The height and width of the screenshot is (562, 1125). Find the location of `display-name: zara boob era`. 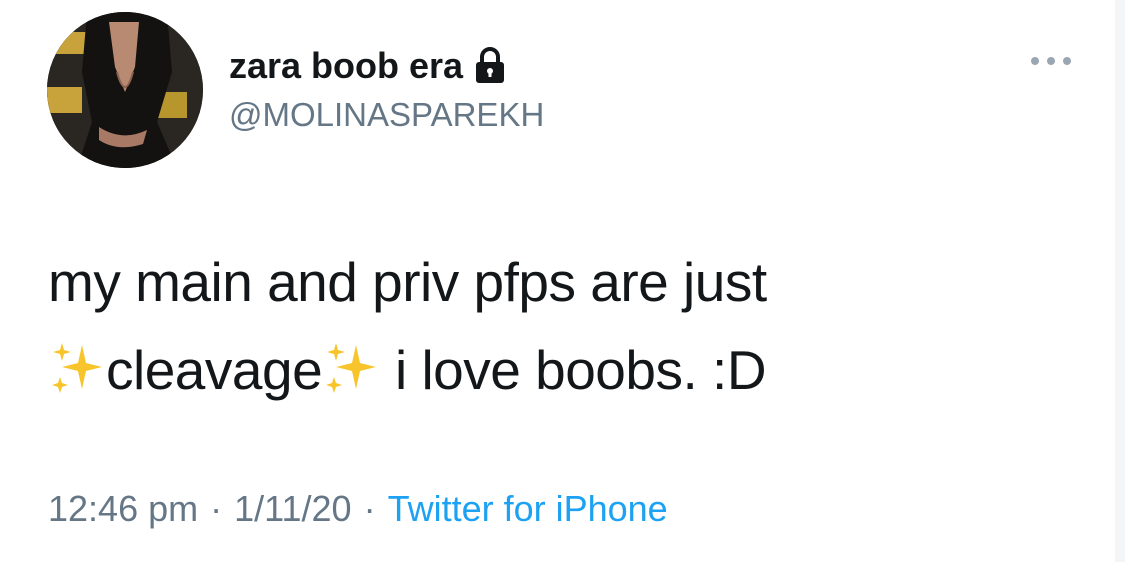

display-name: zara boob era is located at coordinates (346, 66).